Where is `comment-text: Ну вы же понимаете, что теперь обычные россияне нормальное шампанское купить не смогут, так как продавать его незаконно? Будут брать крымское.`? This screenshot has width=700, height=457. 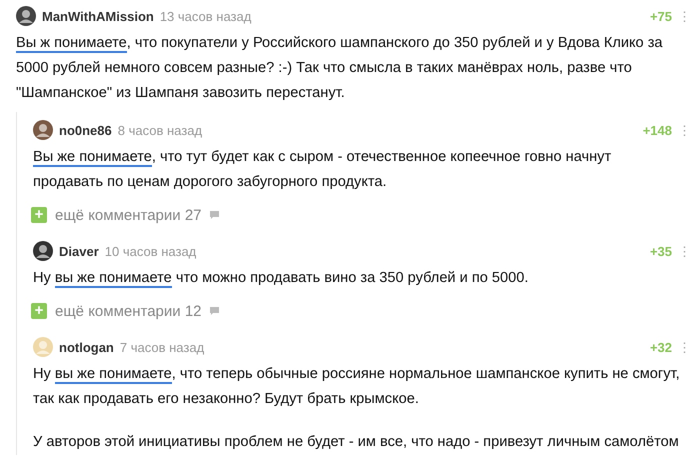 comment-text: Ну вы же понимаете, что теперь обычные россияне нормальное шампанское купить не смогут, так как продавать его незаконно? Будут брать крымское. is located at coordinates (357, 387).